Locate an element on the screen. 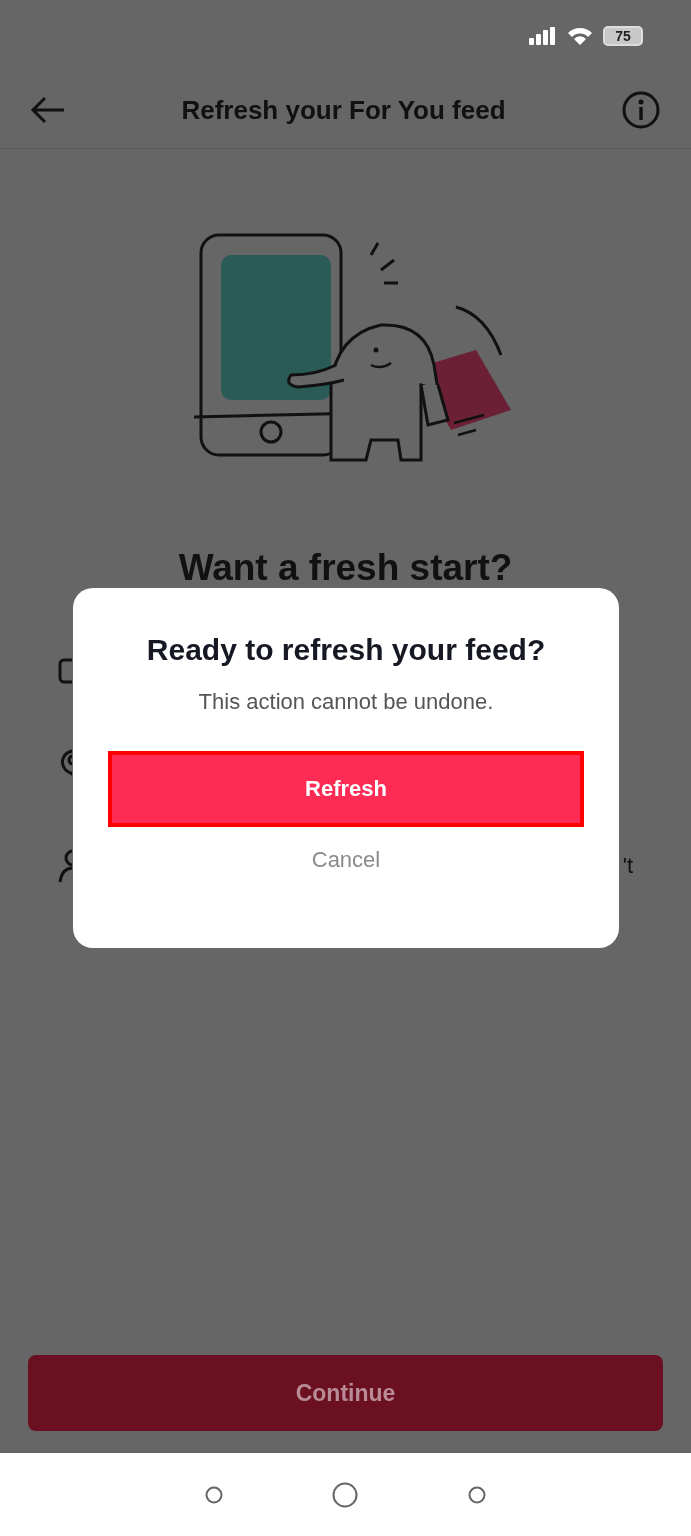 The height and width of the screenshot is (1536, 691). back-icon is located at coordinates (477, 1494).